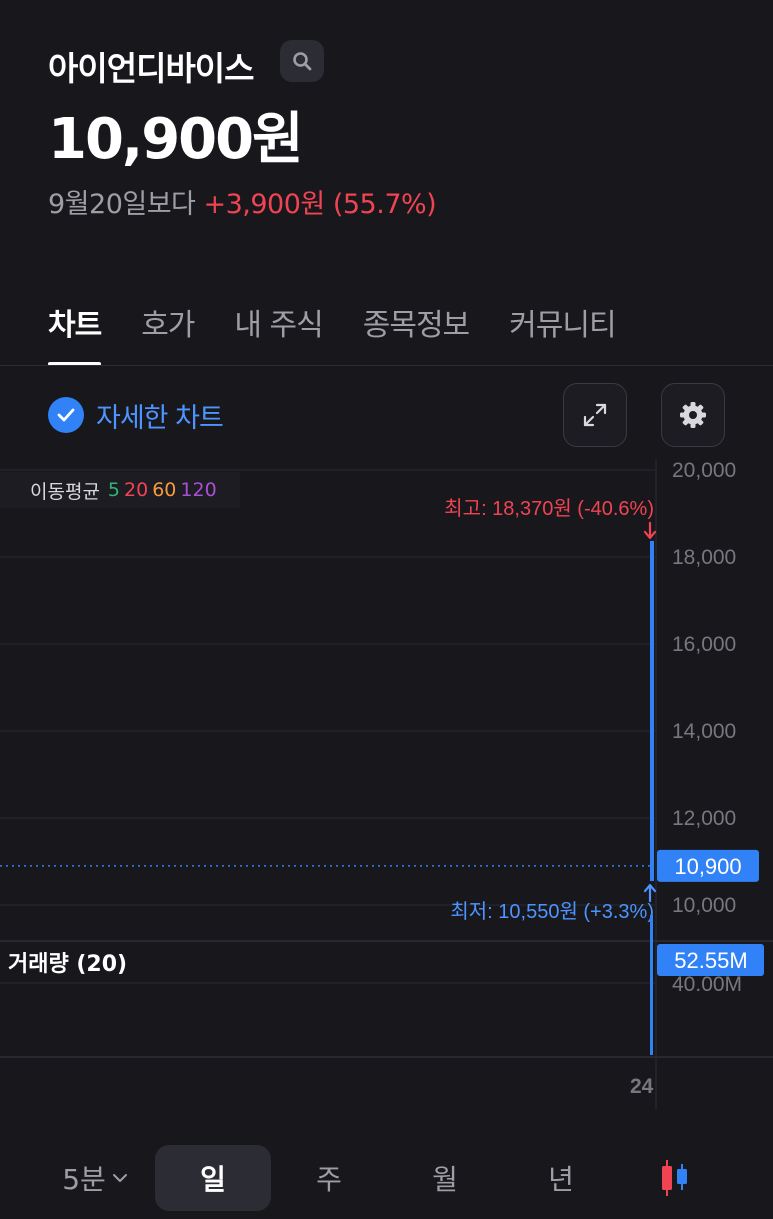 This screenshot has width=773, height=1219. Describe the element at coordinates (642, 1086) in the screenshot. I see `x-tick: 24` at that location.